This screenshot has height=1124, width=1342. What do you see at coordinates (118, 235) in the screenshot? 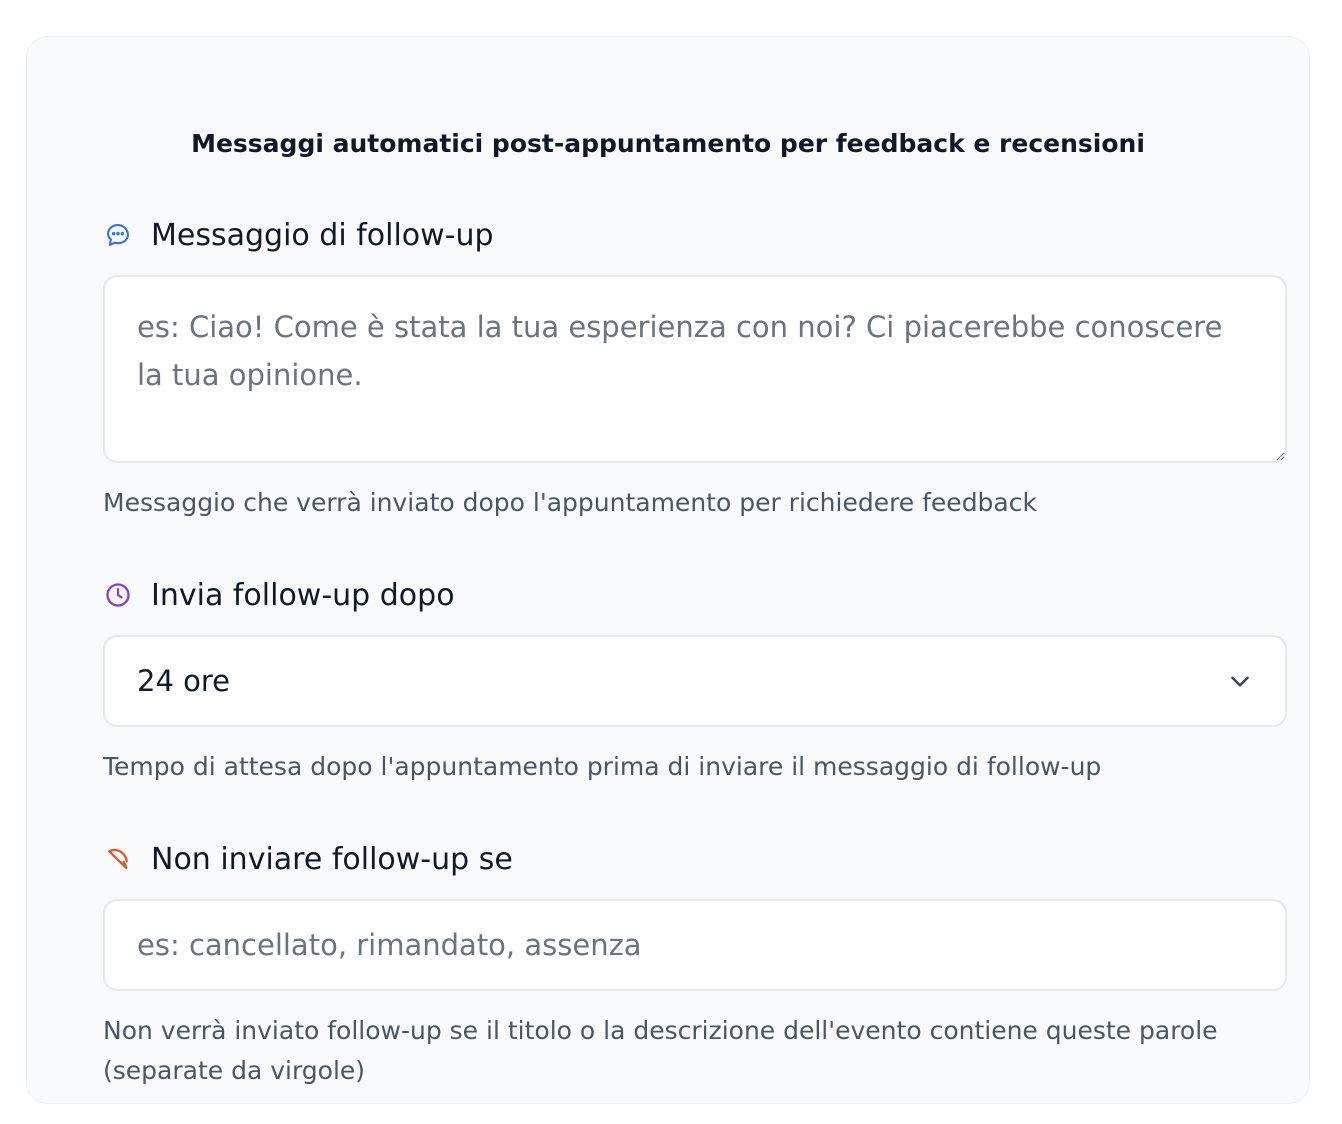
I see `chat-bubble-icon` at bounding box center [118, 235].